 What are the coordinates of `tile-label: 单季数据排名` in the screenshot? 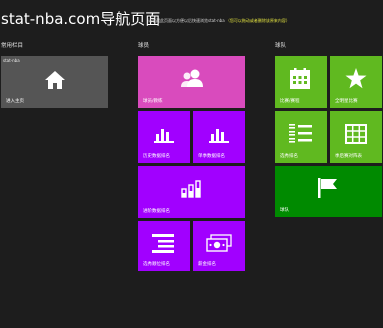 It's located at (211, 156).